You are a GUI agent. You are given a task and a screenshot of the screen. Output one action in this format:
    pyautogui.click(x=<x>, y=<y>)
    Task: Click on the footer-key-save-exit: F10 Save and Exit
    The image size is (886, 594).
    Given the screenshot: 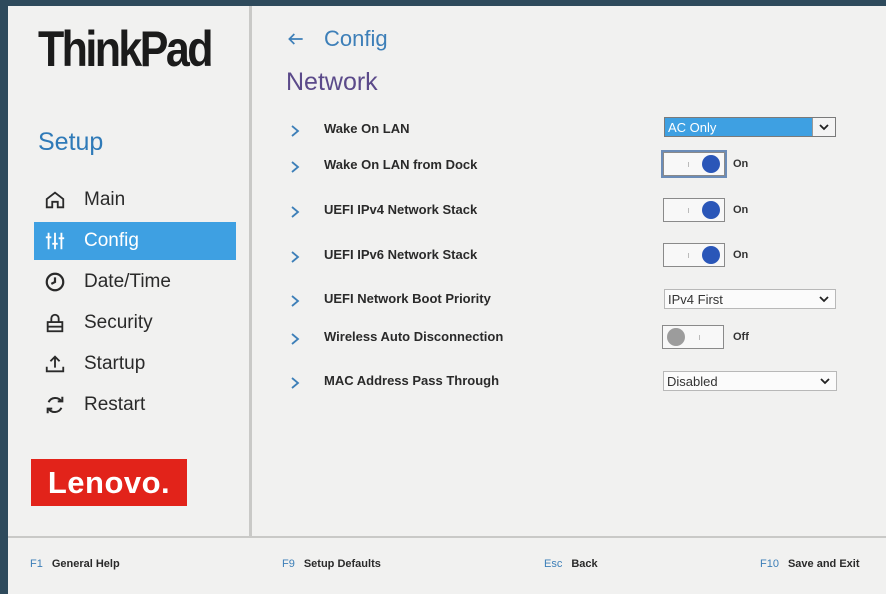 What is the action you would take?
    pyautogui.click(x=810, y=564)
    